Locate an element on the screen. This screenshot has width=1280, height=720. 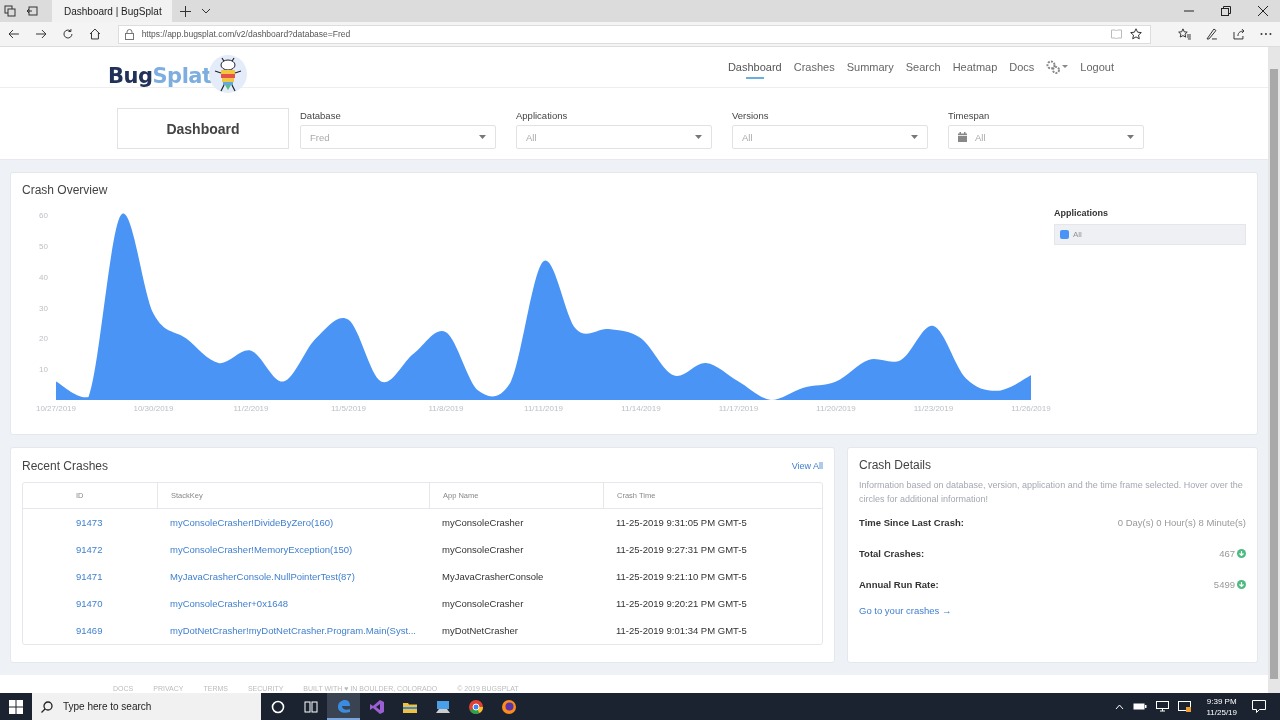
chevron-up-icon is located at coordinates (1120, 706).